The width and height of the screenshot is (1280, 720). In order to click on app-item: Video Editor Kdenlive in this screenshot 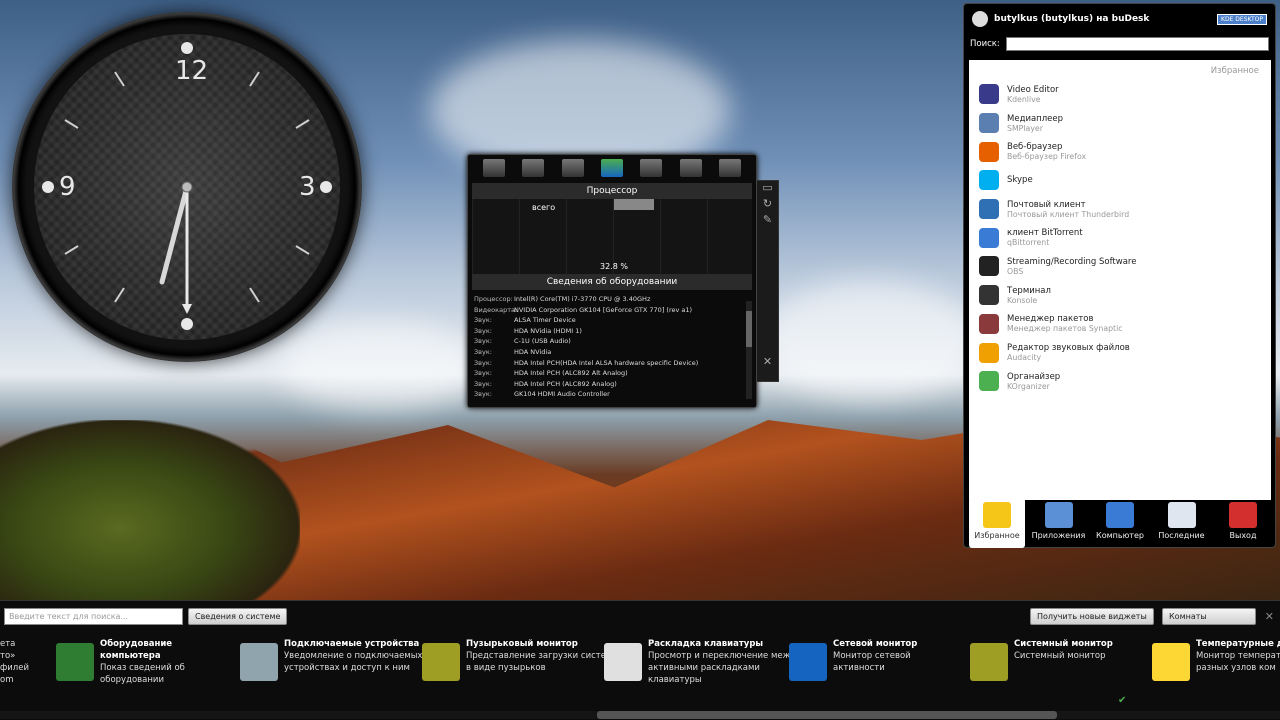, I will do `click(1120, 94)`.